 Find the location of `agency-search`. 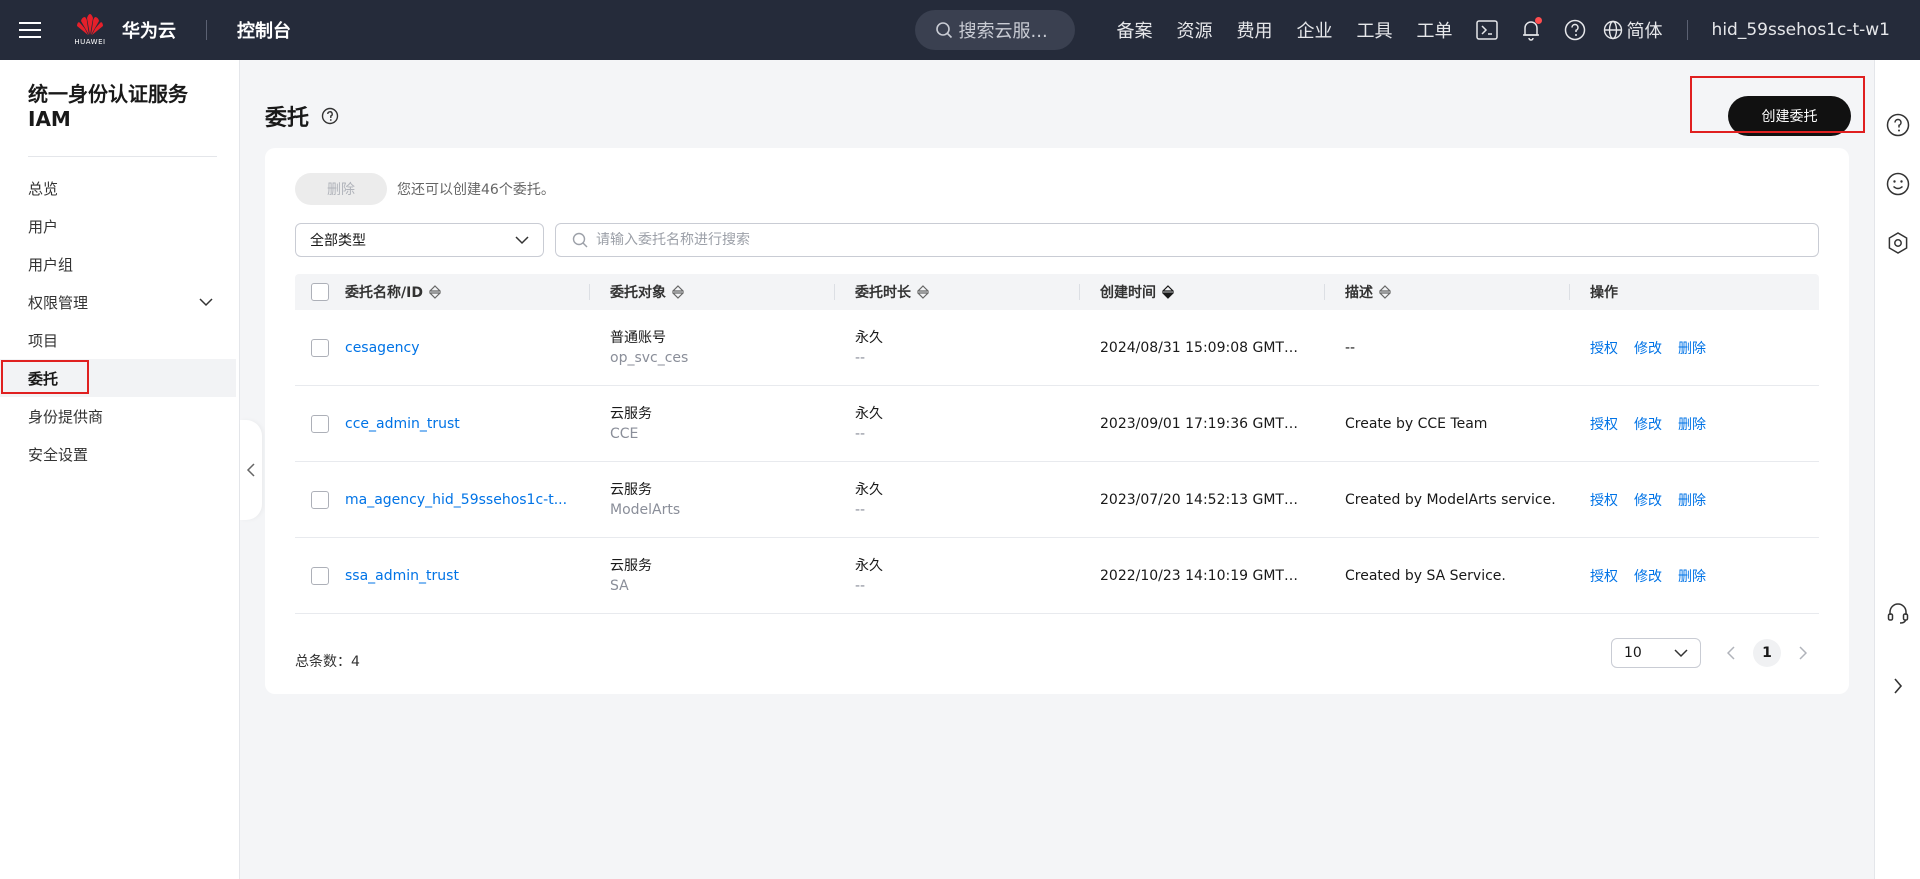

agency-search is located at coordinates (1187, 240).